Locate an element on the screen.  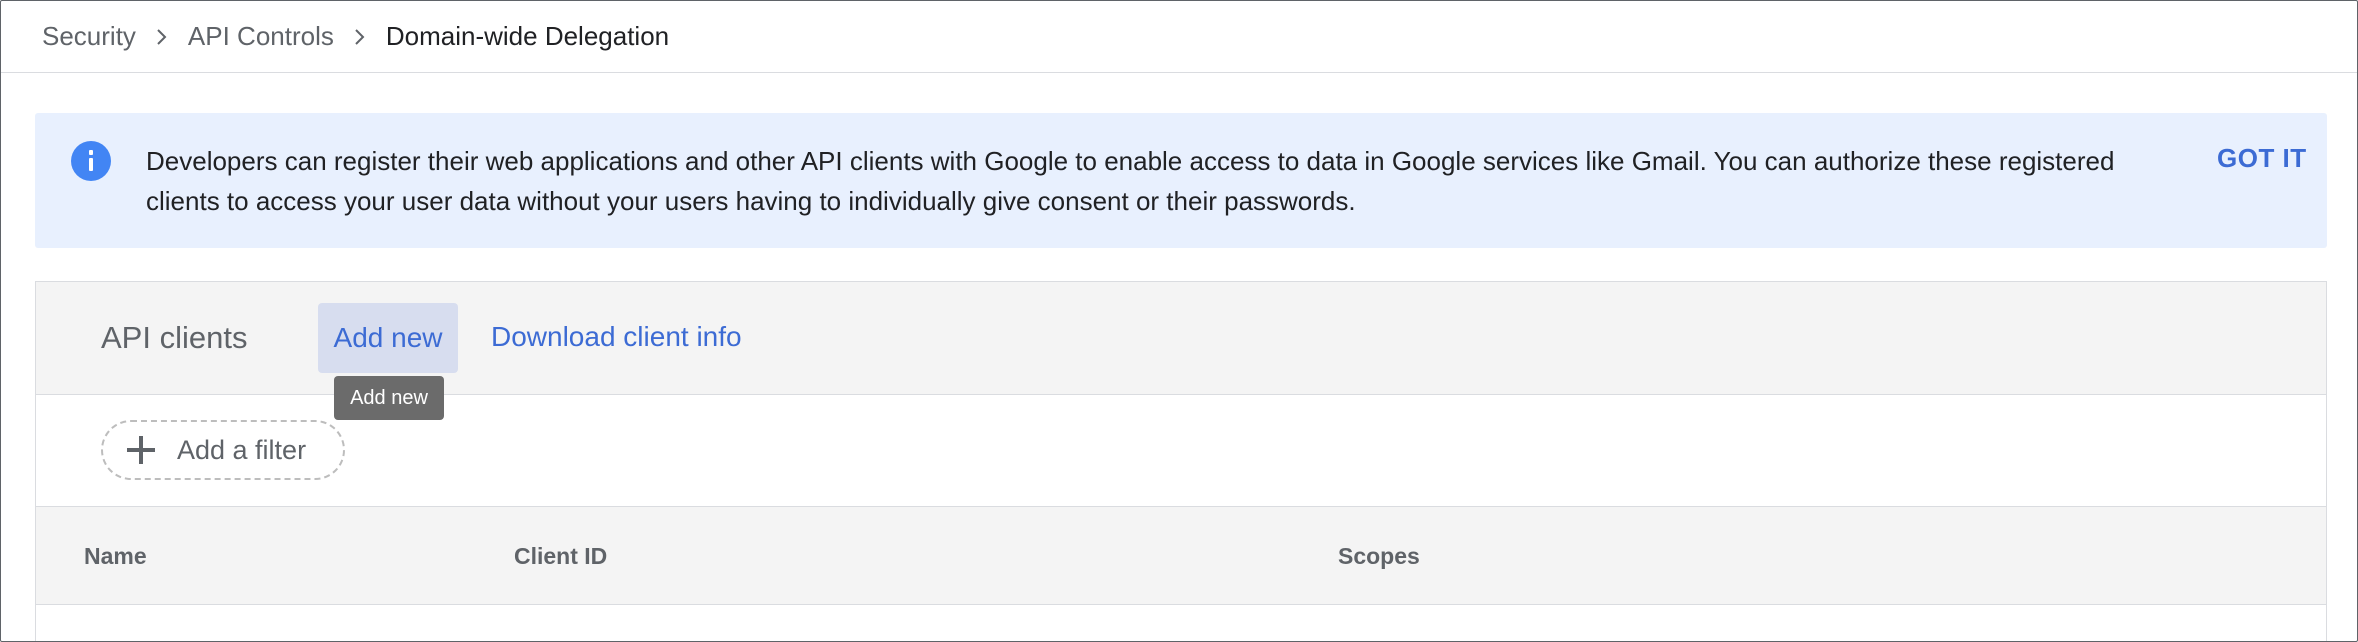
column-header-scopes: Scopes is located at coordinates (1379, 556).